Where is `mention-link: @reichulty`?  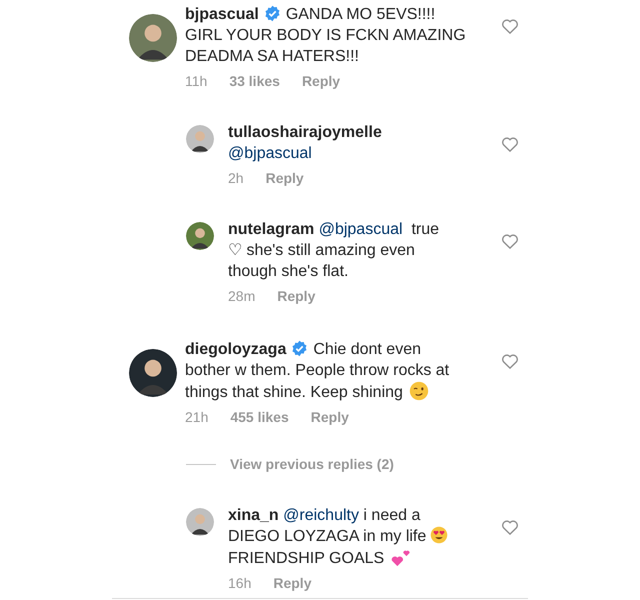 mention-link: @reichulty is located at coordinates (321, 515).